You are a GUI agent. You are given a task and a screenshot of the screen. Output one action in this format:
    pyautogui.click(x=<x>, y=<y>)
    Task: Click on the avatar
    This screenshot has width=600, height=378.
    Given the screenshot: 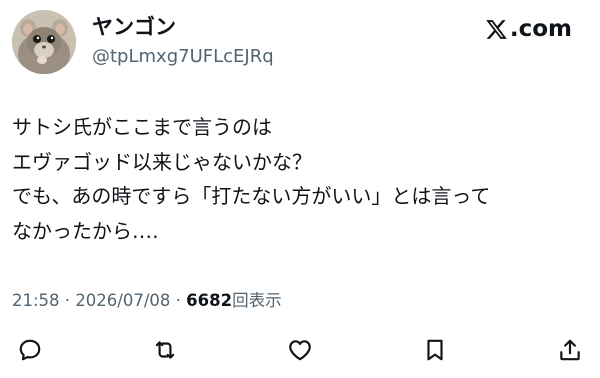 What is the action you would take?
    pyautogui.click(x=44, y=42)
    